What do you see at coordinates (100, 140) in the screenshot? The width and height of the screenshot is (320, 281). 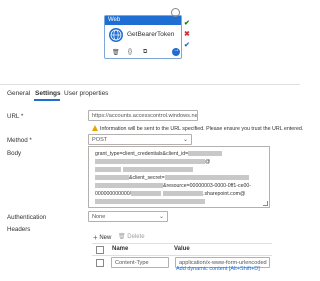 I see `method-value: POST` at bounding box center [100, 140].